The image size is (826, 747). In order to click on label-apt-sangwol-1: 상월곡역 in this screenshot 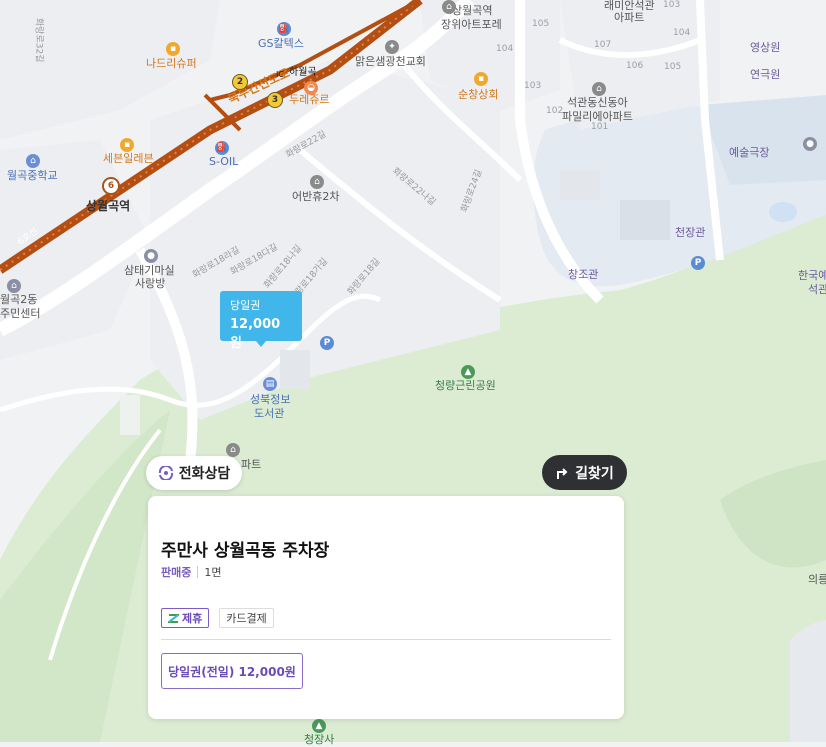, I will do `click(472, 10)`.